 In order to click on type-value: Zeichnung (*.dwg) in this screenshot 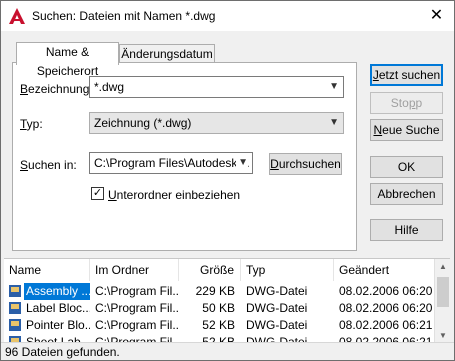, I will do `click(143, 123)`.